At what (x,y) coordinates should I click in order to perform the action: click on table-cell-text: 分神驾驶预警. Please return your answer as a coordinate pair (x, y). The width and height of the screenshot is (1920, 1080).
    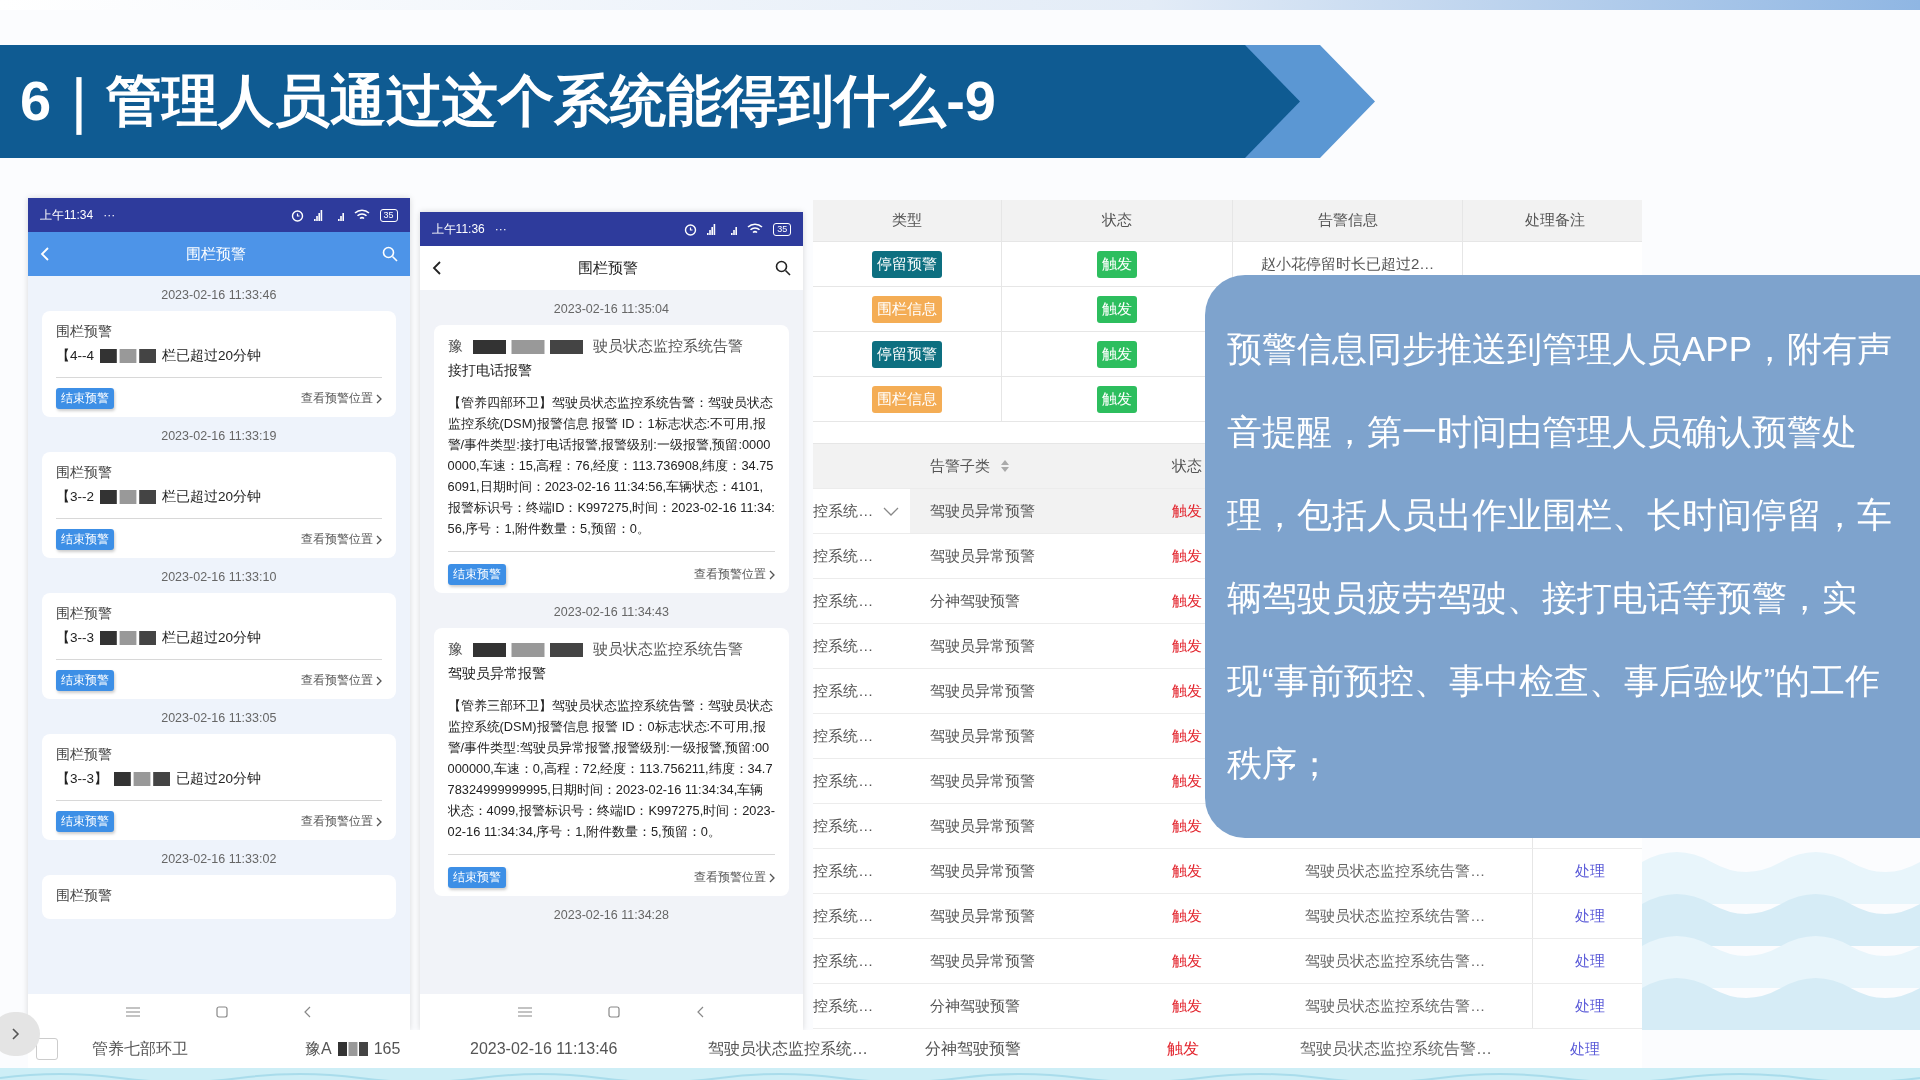
    Looking at the image, I should click on (973, 1048).